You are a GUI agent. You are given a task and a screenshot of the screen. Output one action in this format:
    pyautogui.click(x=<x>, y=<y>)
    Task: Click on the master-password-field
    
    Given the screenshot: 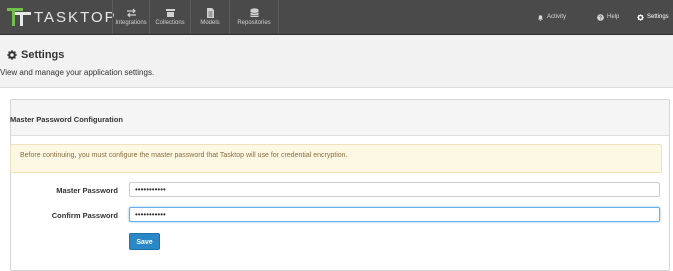 What is the action you would take?
    pyautogui.click(x=394, y=189)
    